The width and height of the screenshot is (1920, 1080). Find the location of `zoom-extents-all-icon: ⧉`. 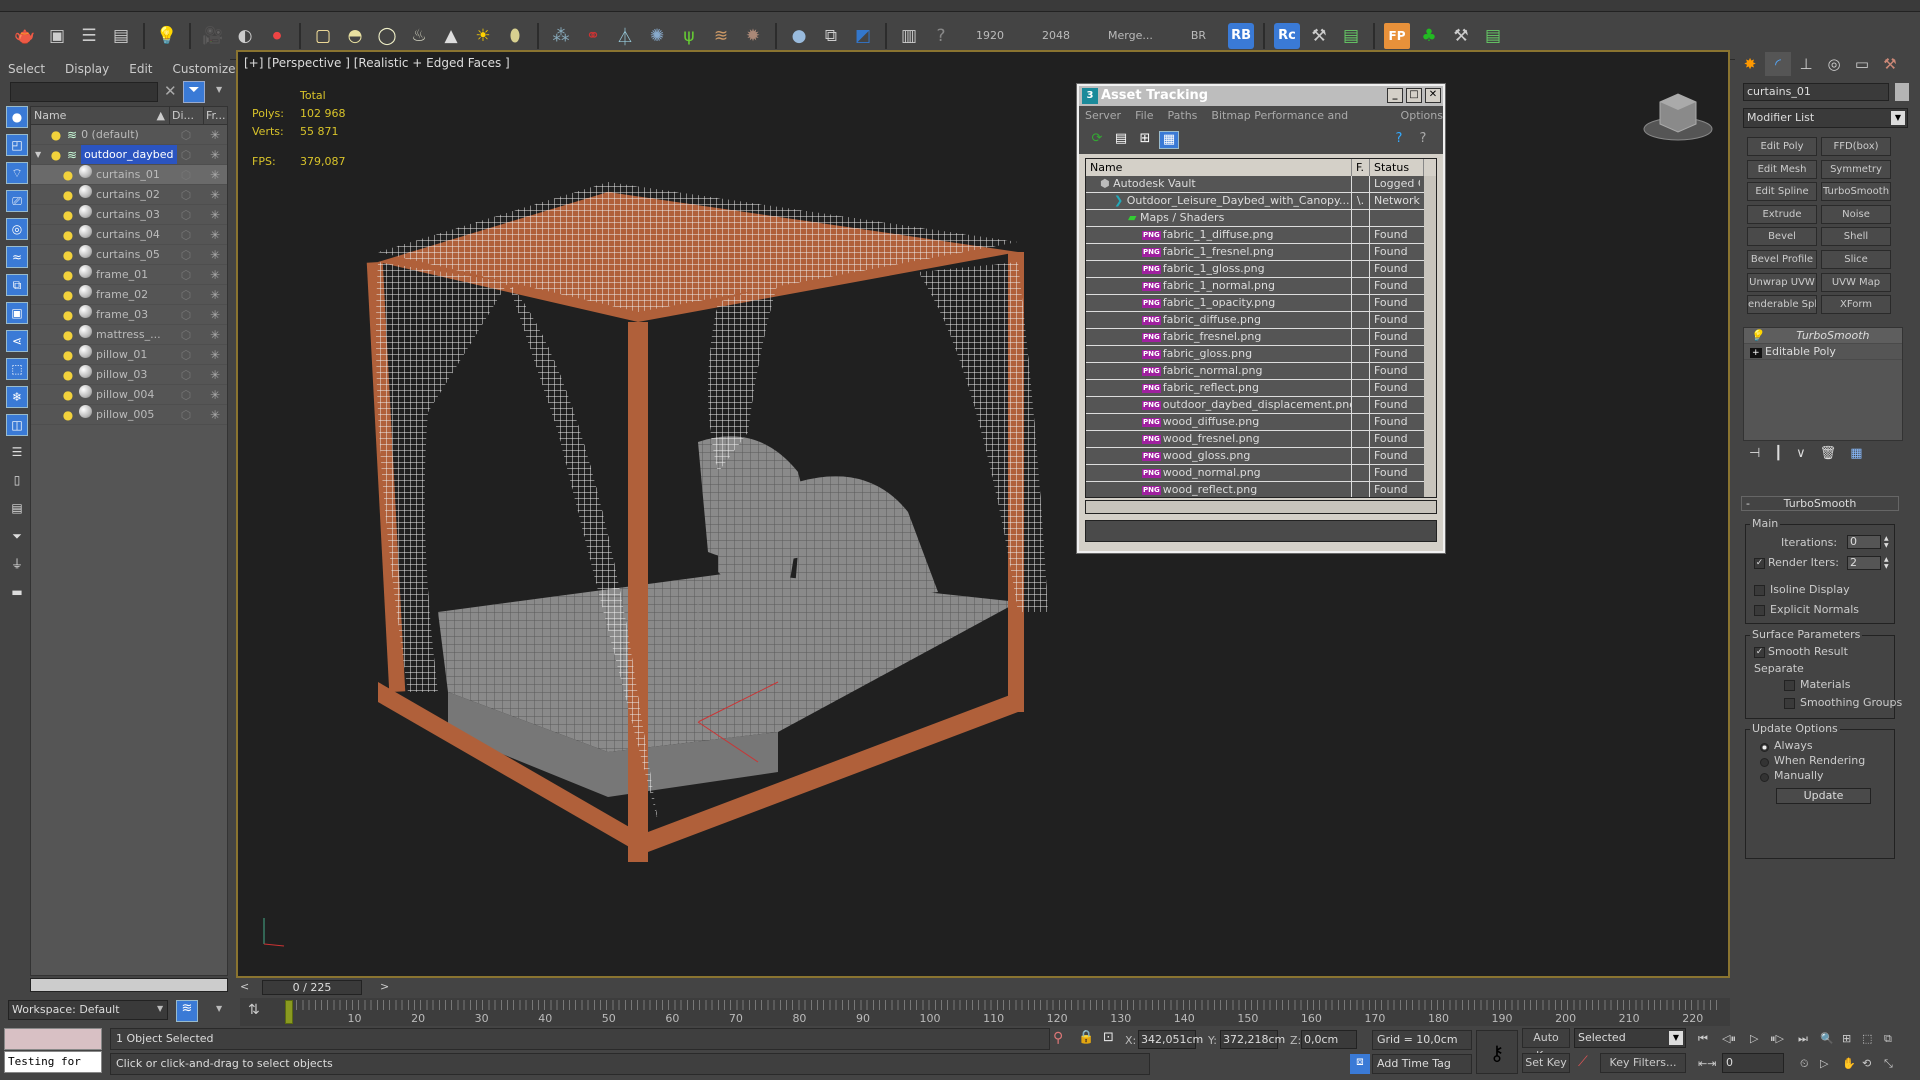

zoom-extents-all-icon: ⧉ is located at coordinates (1888, 1039).